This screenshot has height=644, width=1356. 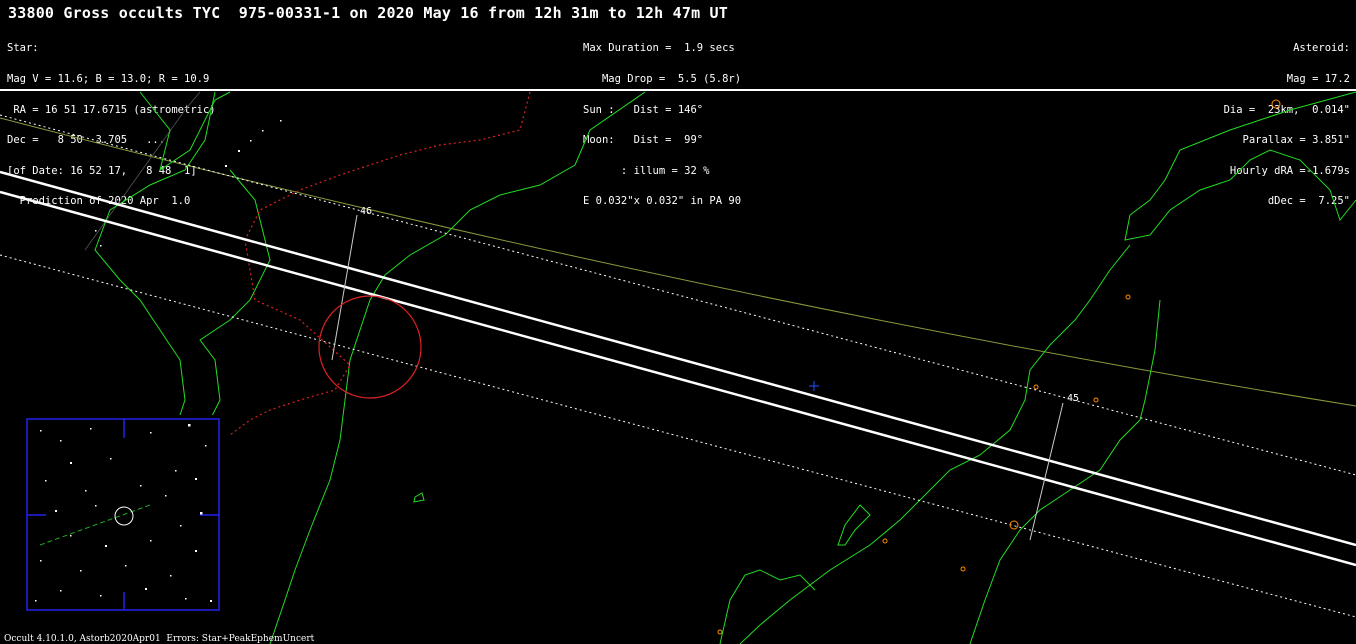 What do you see at coordinates (380, 263) in the screenshot?
I see `national-border` at bounding box center [380, 263].